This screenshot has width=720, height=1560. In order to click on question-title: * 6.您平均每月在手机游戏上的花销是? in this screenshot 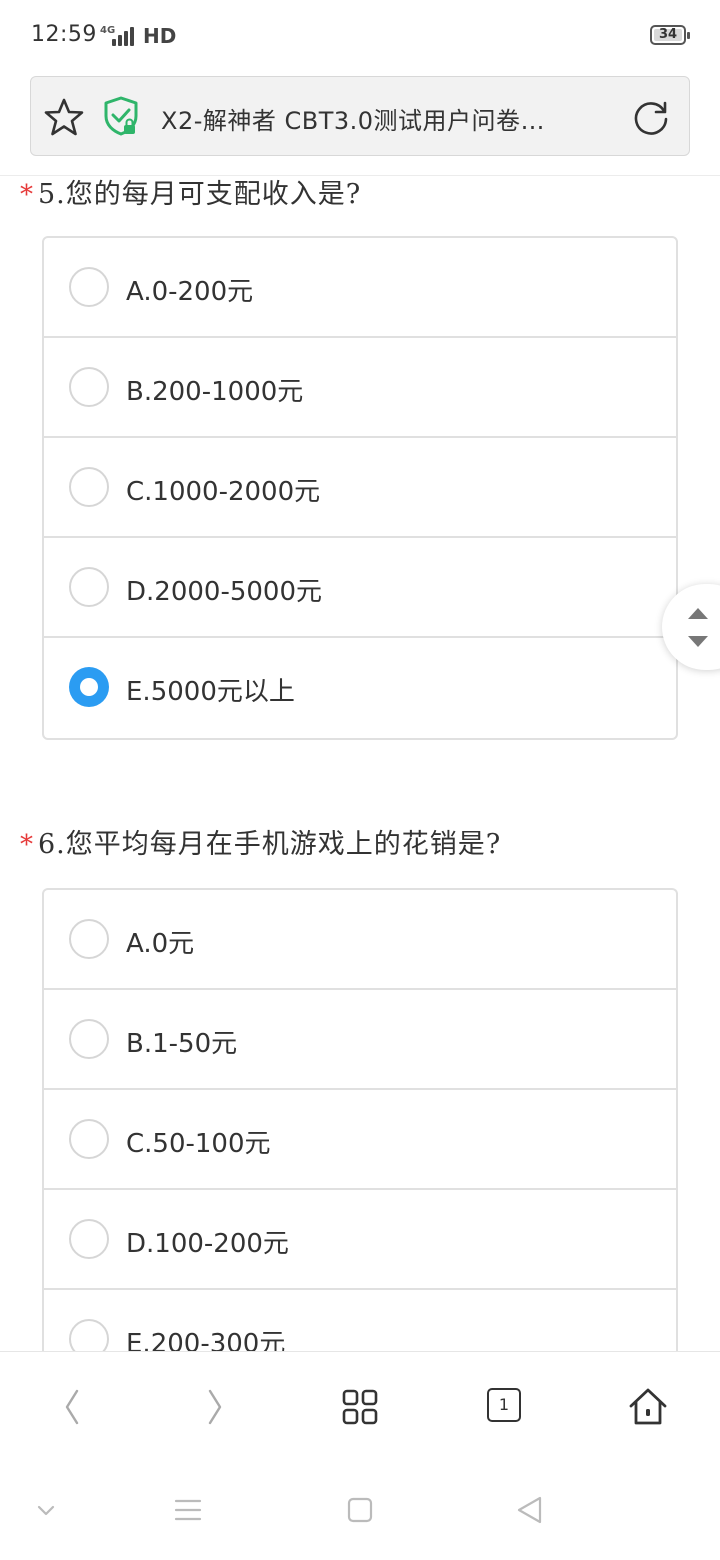, I will do `click(260, 841)`.